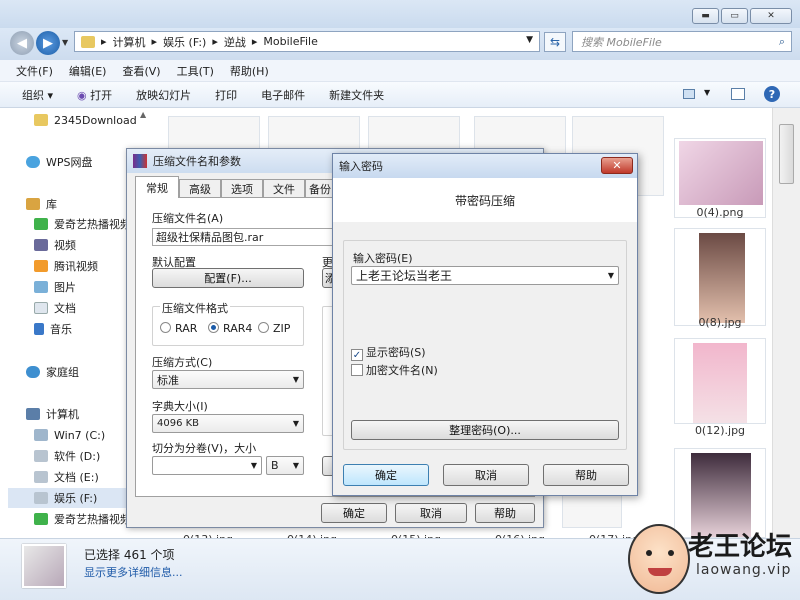  I want to click on sidebar-item-iqiyi-2: 爱奇艺热播视频, so click(82, 519).